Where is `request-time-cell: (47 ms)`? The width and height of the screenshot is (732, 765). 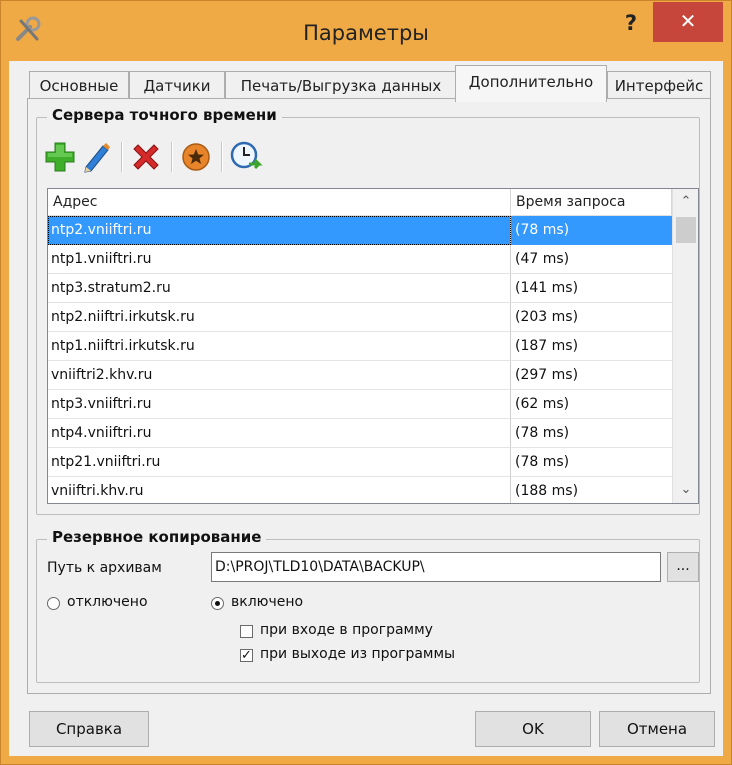
request-time-cell: (47 ms) is located at coordinates (591, 259).